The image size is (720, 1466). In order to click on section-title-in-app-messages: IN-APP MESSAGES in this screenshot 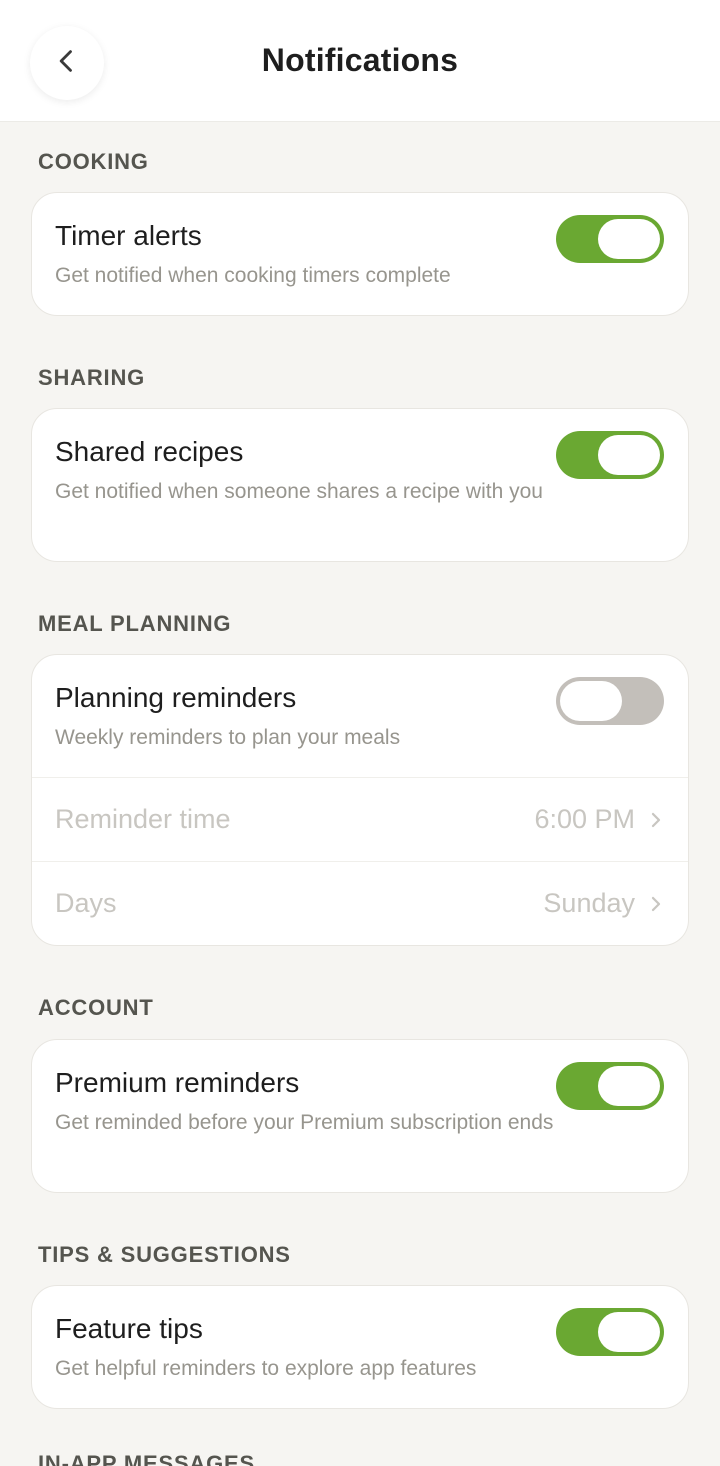, I will do `click(146, 1458)`.